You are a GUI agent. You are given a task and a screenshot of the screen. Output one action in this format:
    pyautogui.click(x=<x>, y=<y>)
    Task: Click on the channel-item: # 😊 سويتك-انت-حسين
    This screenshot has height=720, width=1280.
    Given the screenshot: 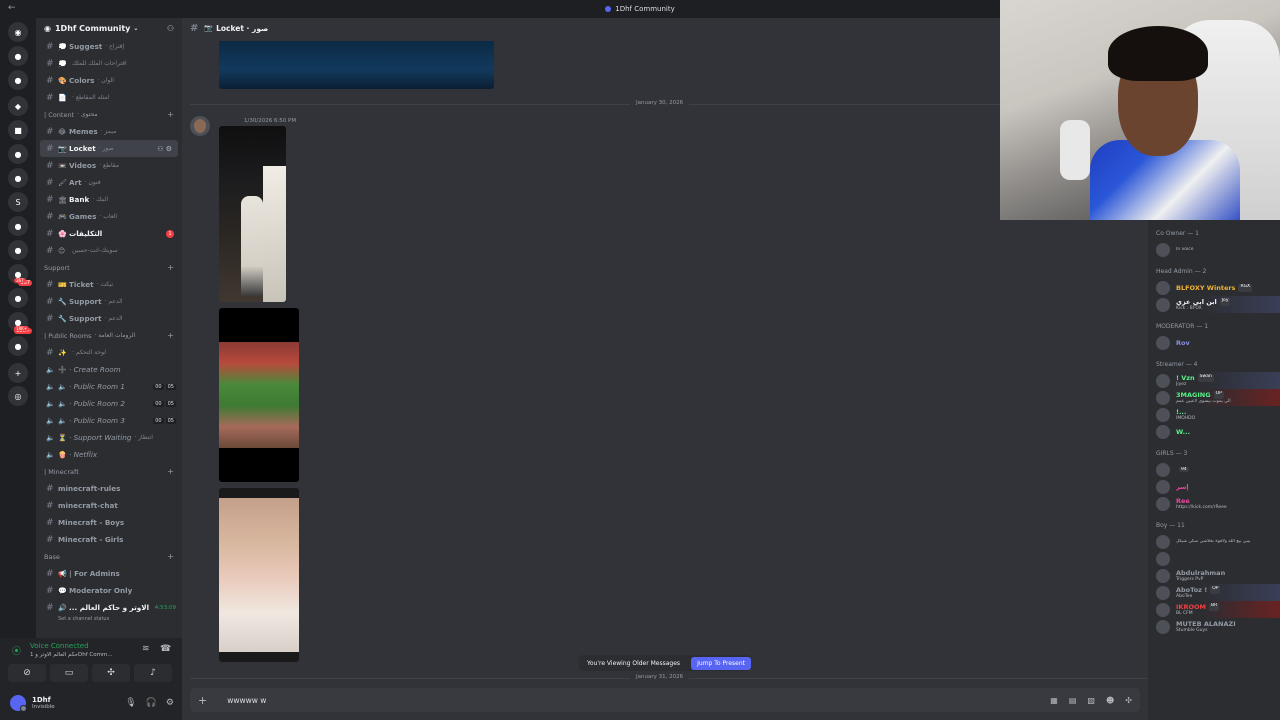 What is the action you would take?
    pyautogui.click(x=109, y=250)
    